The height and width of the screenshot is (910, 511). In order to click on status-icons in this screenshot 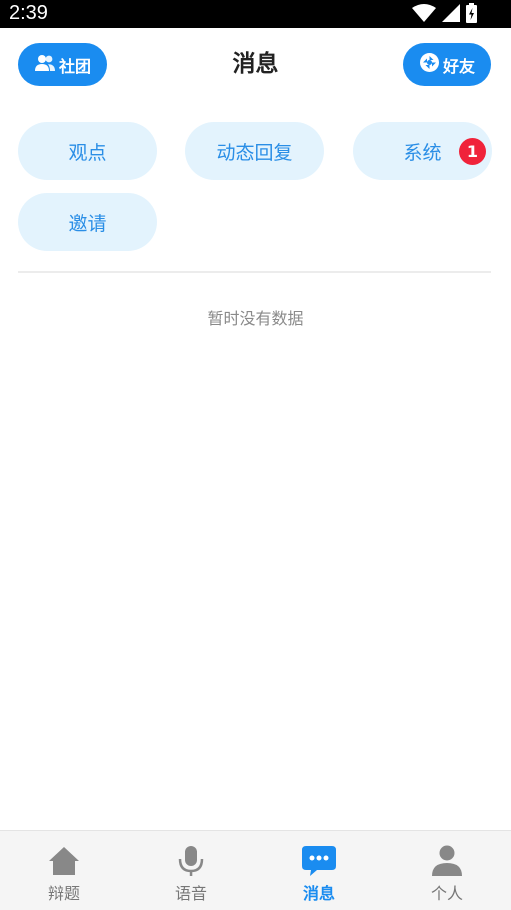, I will do `click(444, 13)`.